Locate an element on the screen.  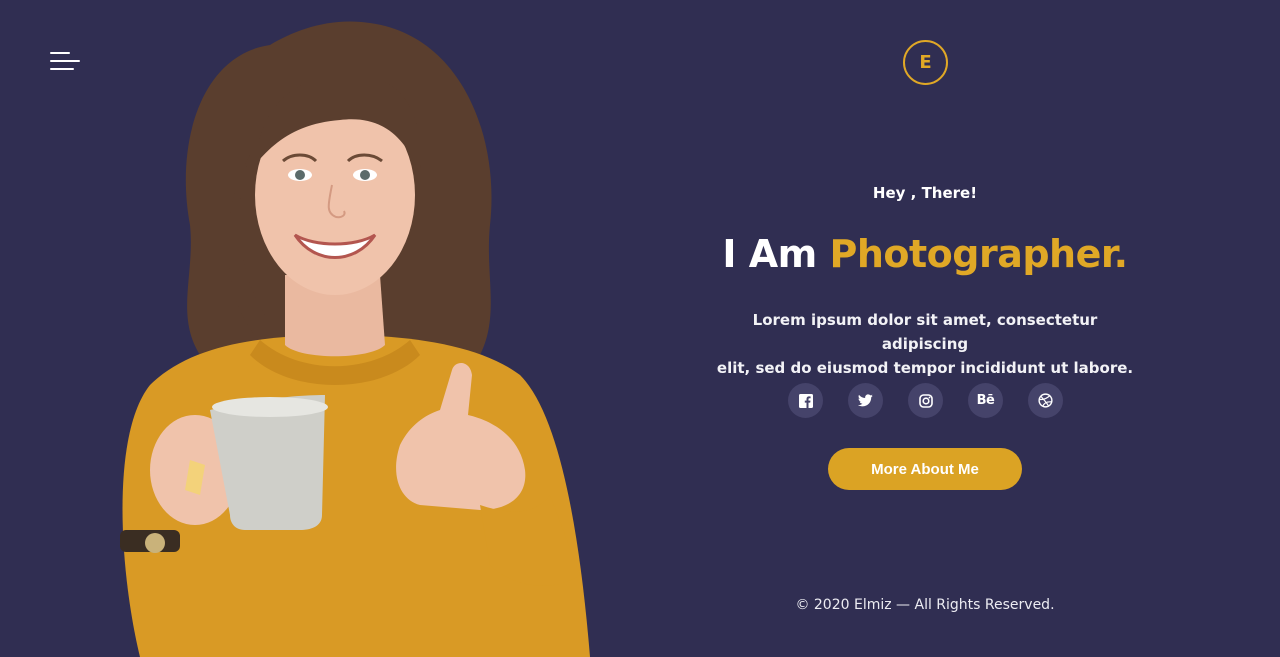
dribbble-icon is located at coordinates (1045, 400).